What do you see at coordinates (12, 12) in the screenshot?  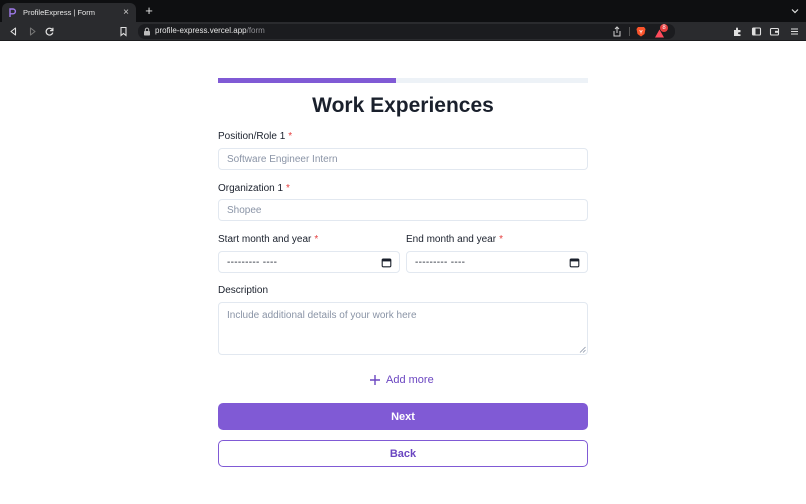 I see `profileexpress-logo-icon` at bounding box center [12, 12].